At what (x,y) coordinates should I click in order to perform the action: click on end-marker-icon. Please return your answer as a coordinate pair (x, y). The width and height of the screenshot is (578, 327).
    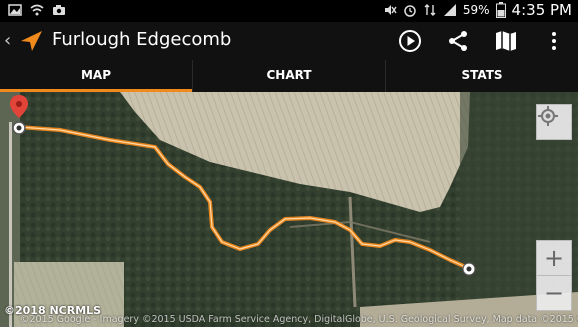
    Looking at the image, I should click on (469, 269).